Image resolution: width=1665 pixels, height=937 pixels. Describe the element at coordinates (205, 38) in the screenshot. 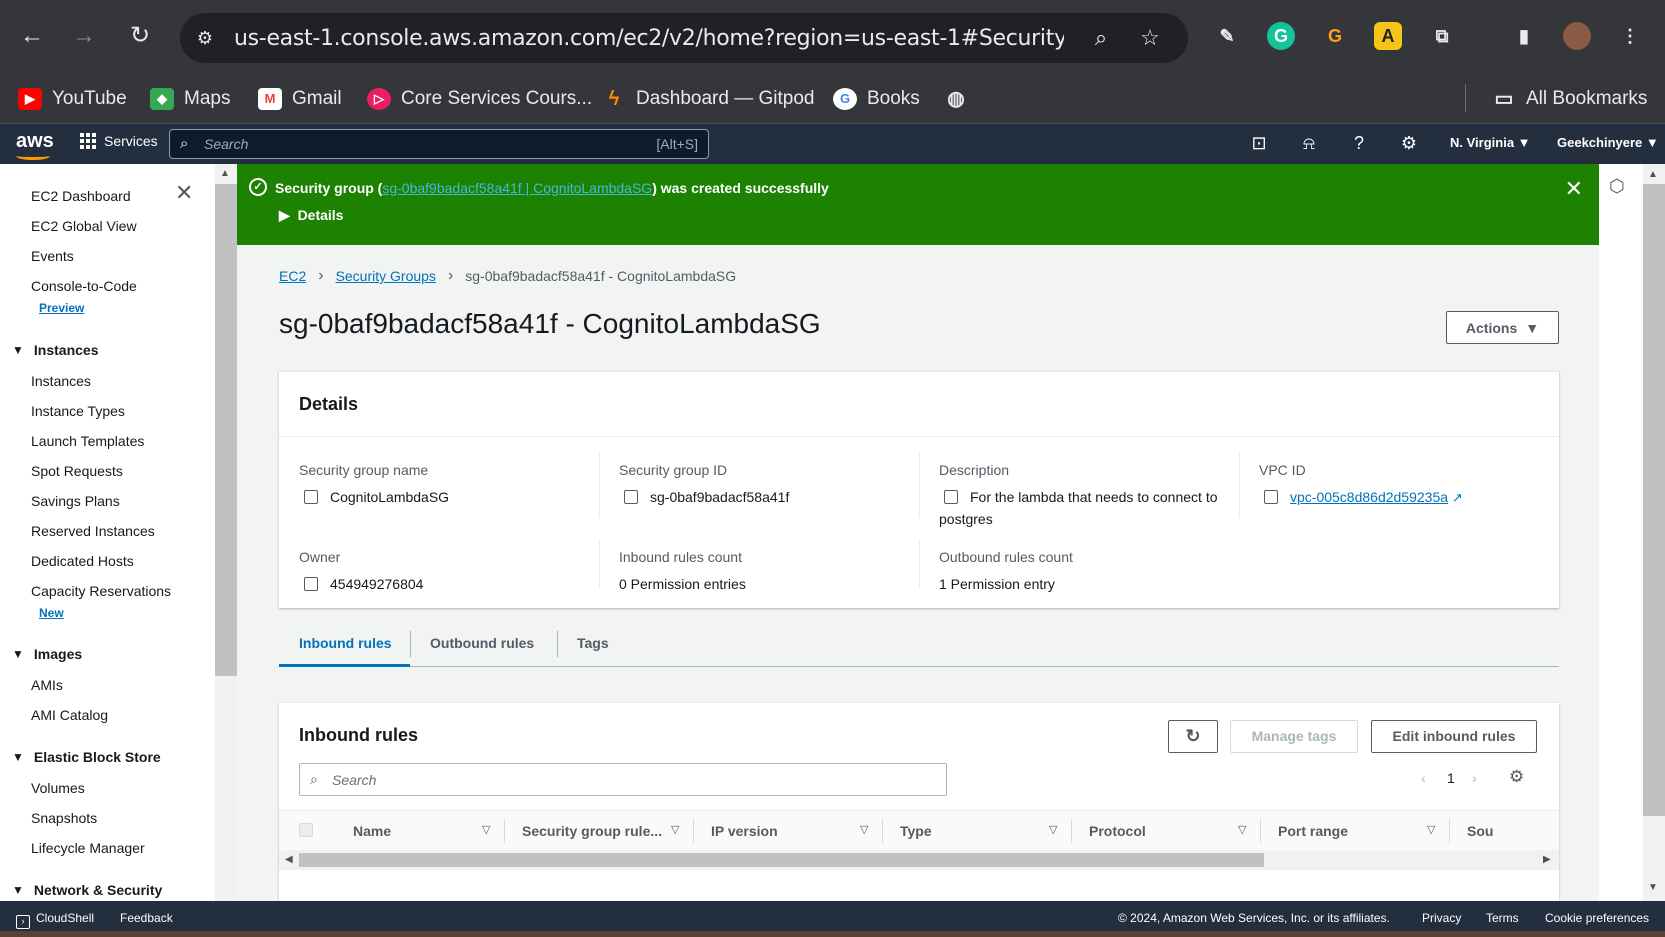

I see `site-settings-icon: ⚙` at that location.